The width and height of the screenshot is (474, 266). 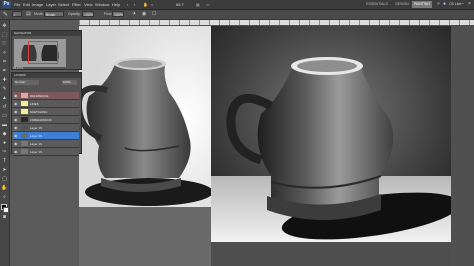 What do you see at coordinates (4, 80) in the screenshot?
I see `healing-icon: ✚` at bounding box center [4, 80].